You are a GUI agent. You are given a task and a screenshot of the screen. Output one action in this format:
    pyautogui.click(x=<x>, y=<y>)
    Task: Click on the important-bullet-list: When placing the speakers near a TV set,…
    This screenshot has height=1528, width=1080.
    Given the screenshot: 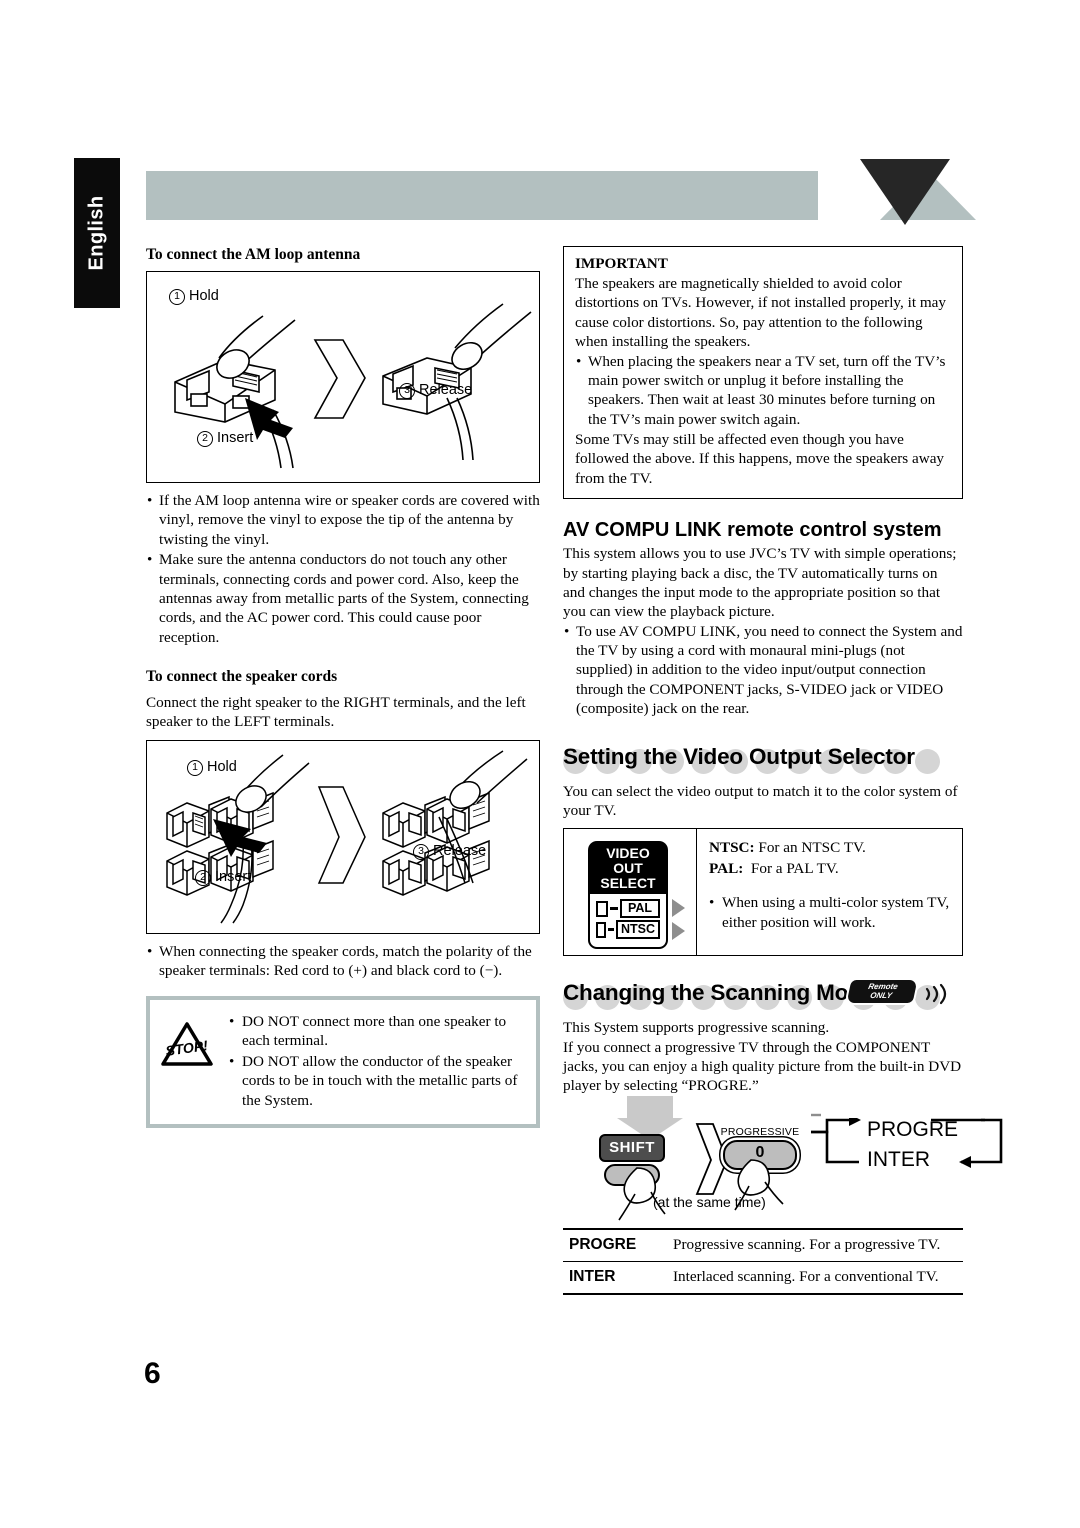 What is the action you would take?
    pyautogui.click(x=763, y=391)
    